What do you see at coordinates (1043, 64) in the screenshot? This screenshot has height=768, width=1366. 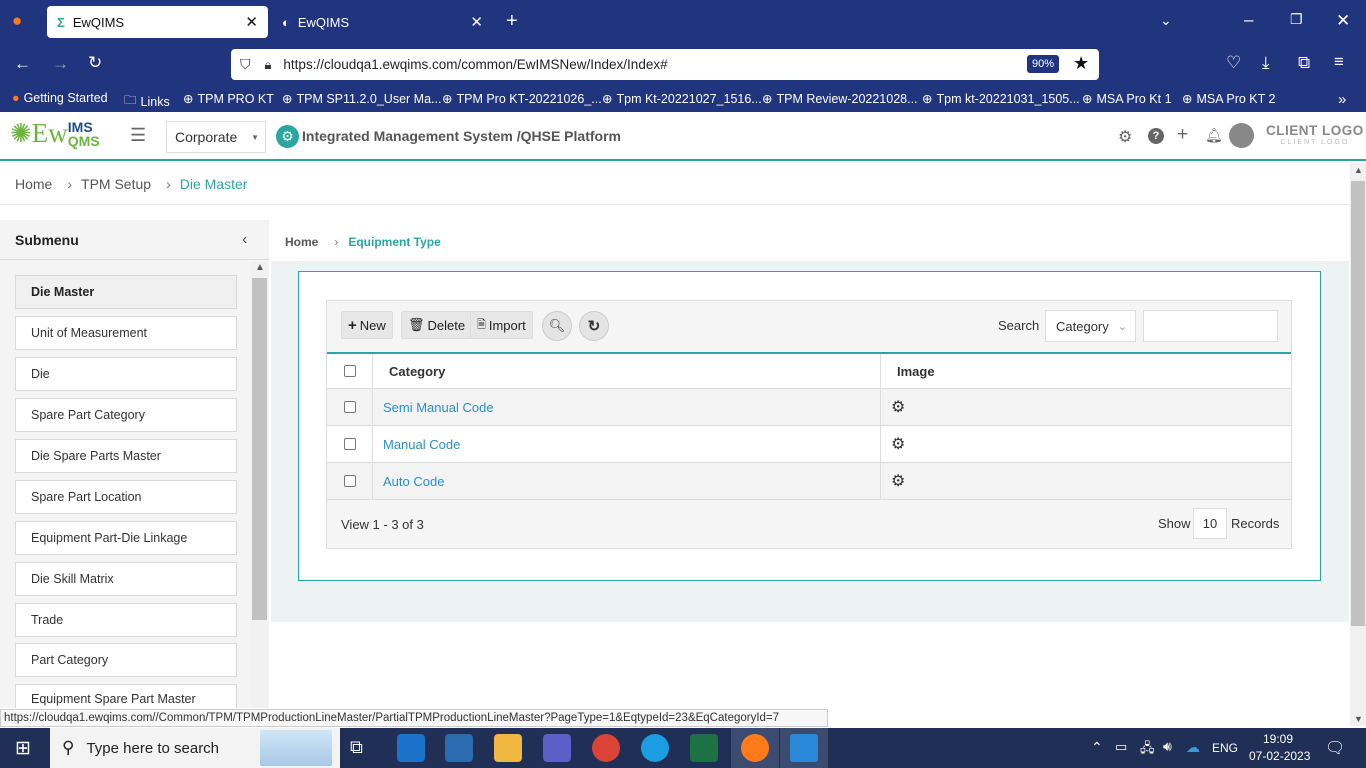 I see `zoom-badge: 90%` at bounding box center [1043, 64].